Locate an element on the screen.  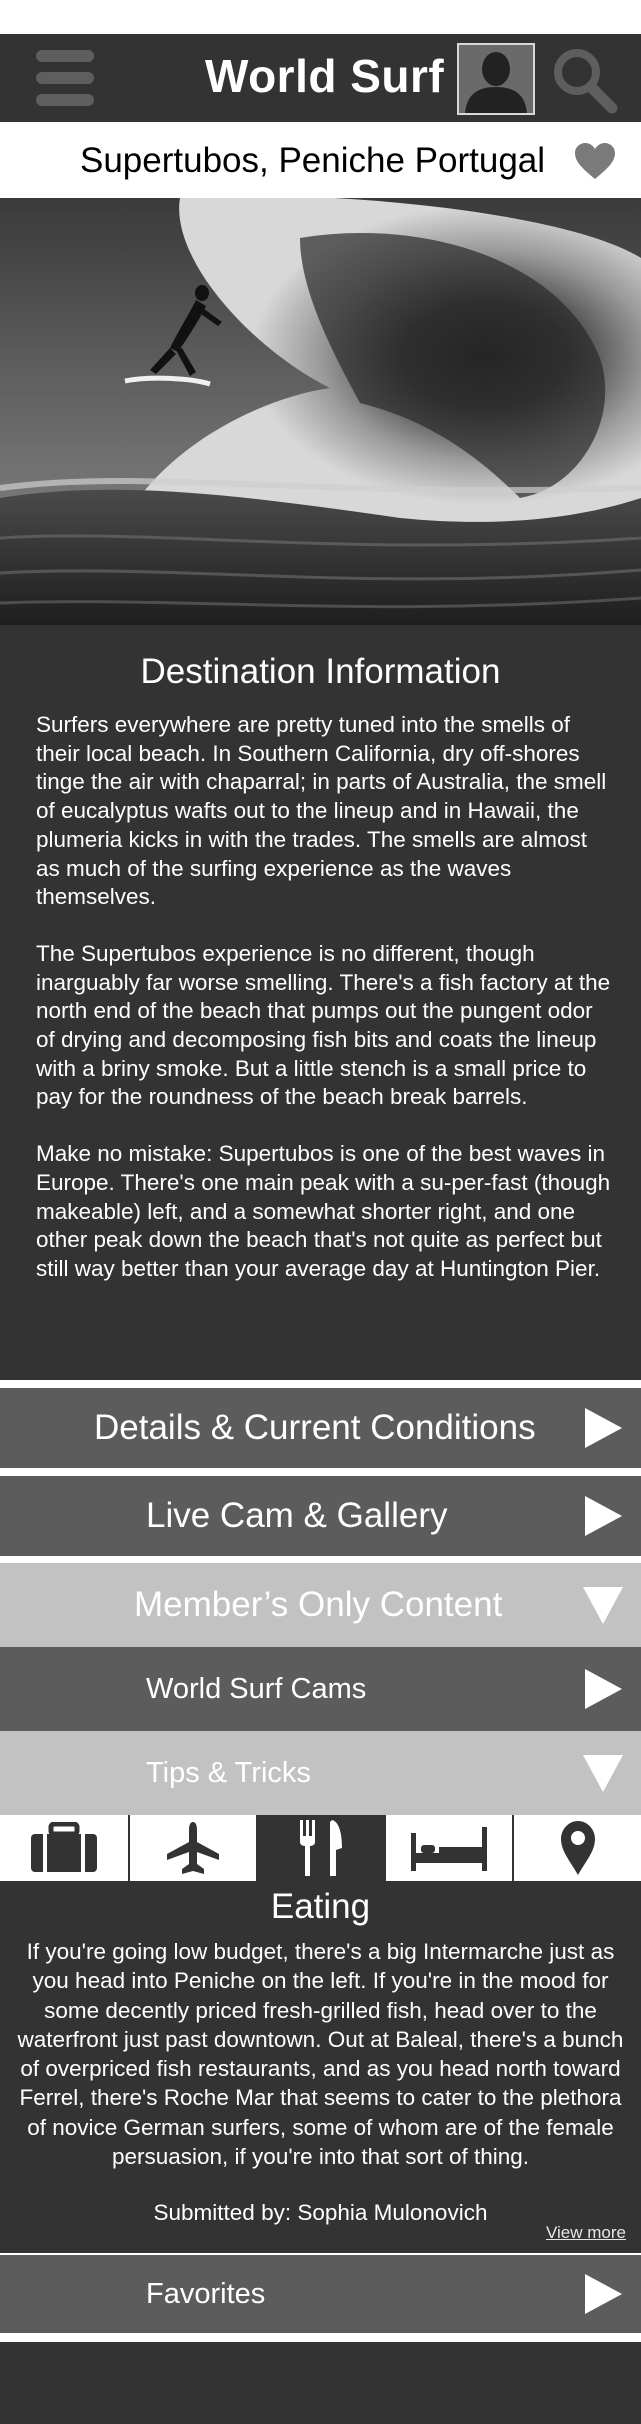
tab-eating is located at coordinates (320, 1848).